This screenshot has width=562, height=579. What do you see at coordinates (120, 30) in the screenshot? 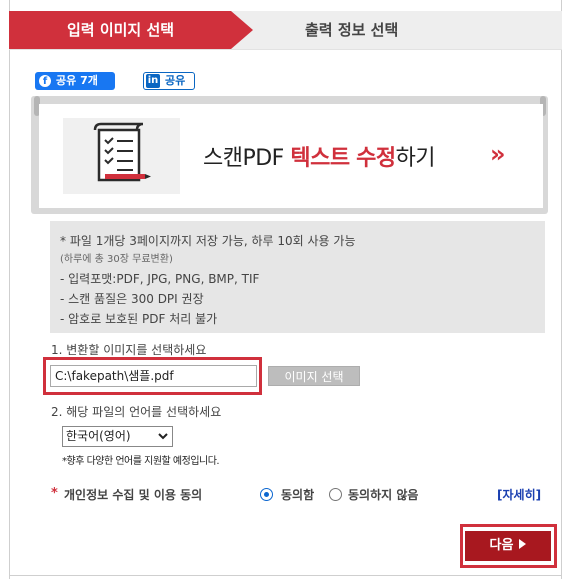
I see `step-1-active: 입력 이미지 선택` at bounding box center [120, 30].